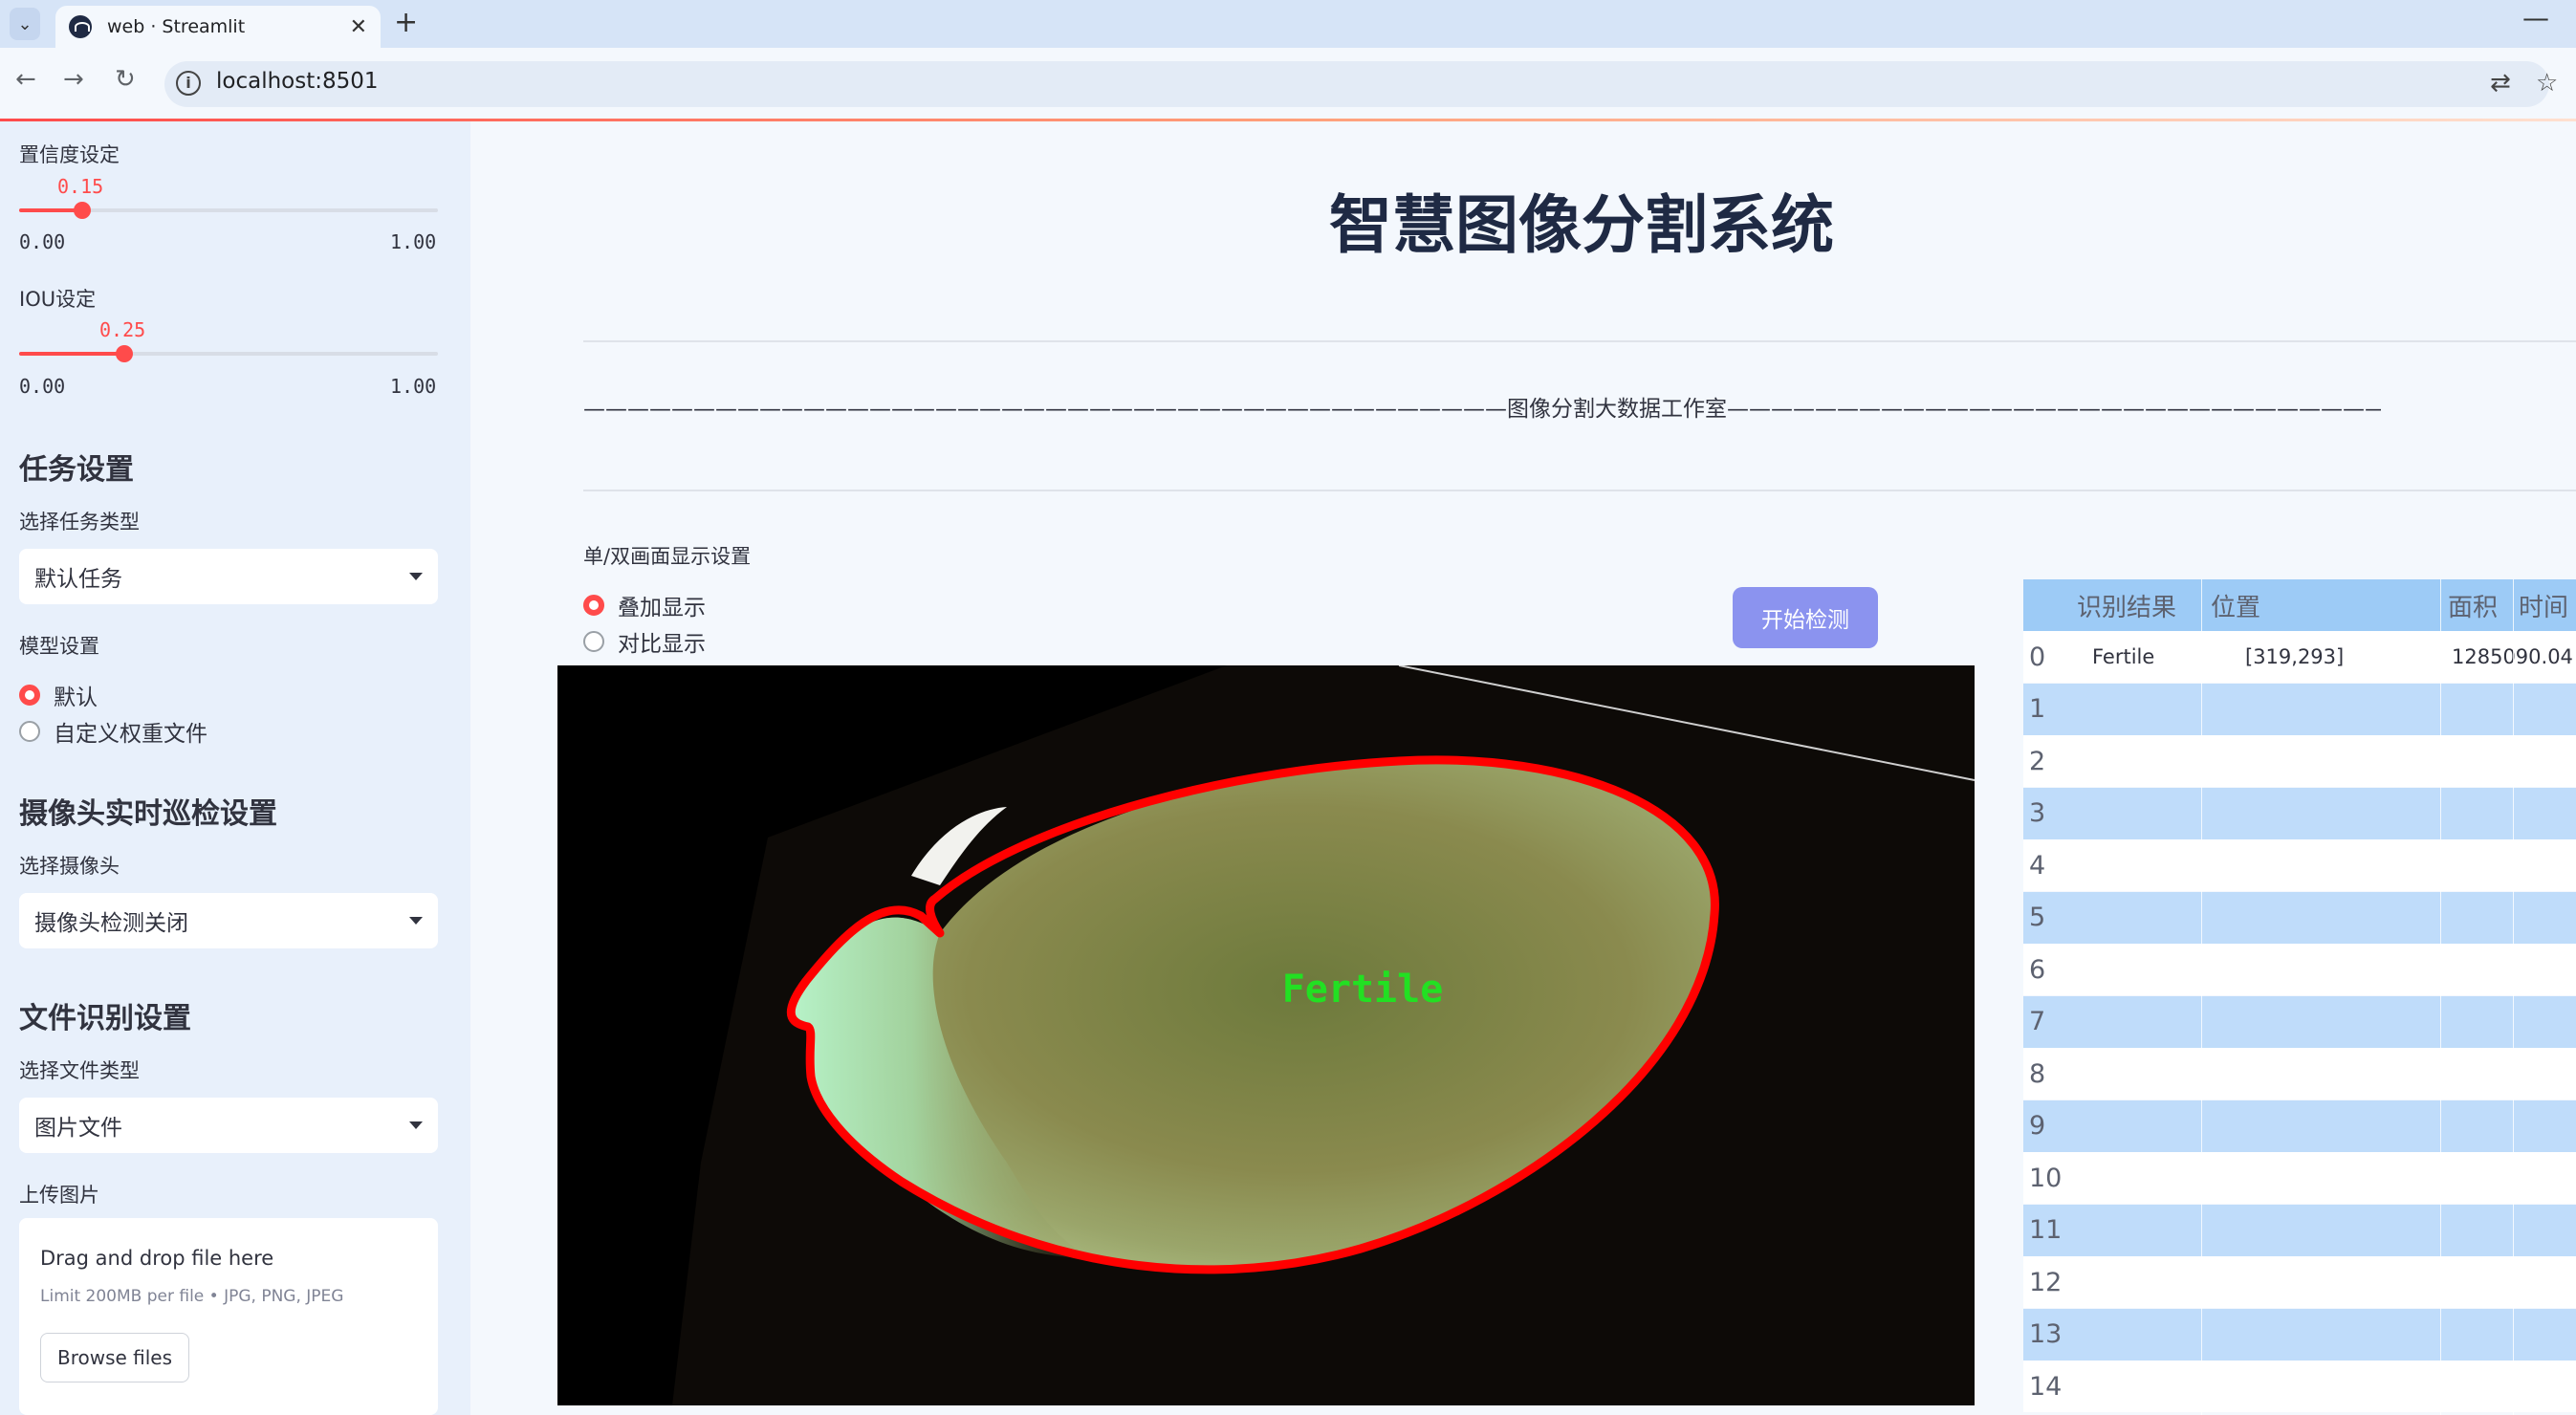 This screenshot has width=2576, height=1415. I want to click on upload-dropzone-title: Drag and drop file here, so click(157, 1258).